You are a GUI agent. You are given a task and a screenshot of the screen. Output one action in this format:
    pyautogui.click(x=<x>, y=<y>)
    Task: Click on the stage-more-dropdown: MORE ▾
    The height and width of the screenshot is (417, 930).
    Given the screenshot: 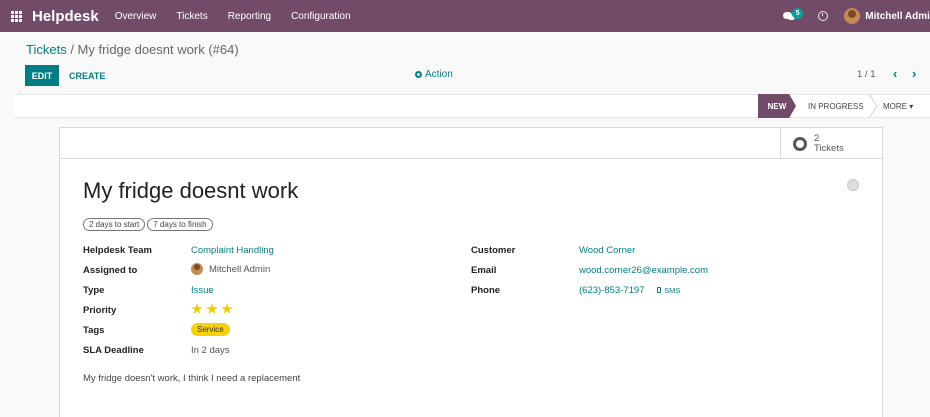 What is the action you would take?
    pyautogui.click(x=898, y=106)
    